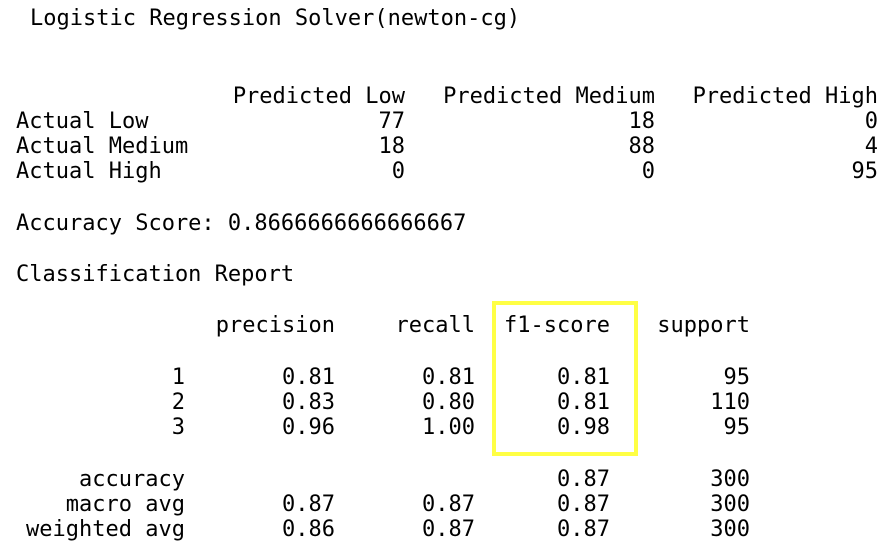 This screenshot has height=560, width=892. What do you see at coordinates (549, 96) in the screenshot?
I see `cm-header-predicted-medium: Predicted Medium` at bounding box center [549, 96].